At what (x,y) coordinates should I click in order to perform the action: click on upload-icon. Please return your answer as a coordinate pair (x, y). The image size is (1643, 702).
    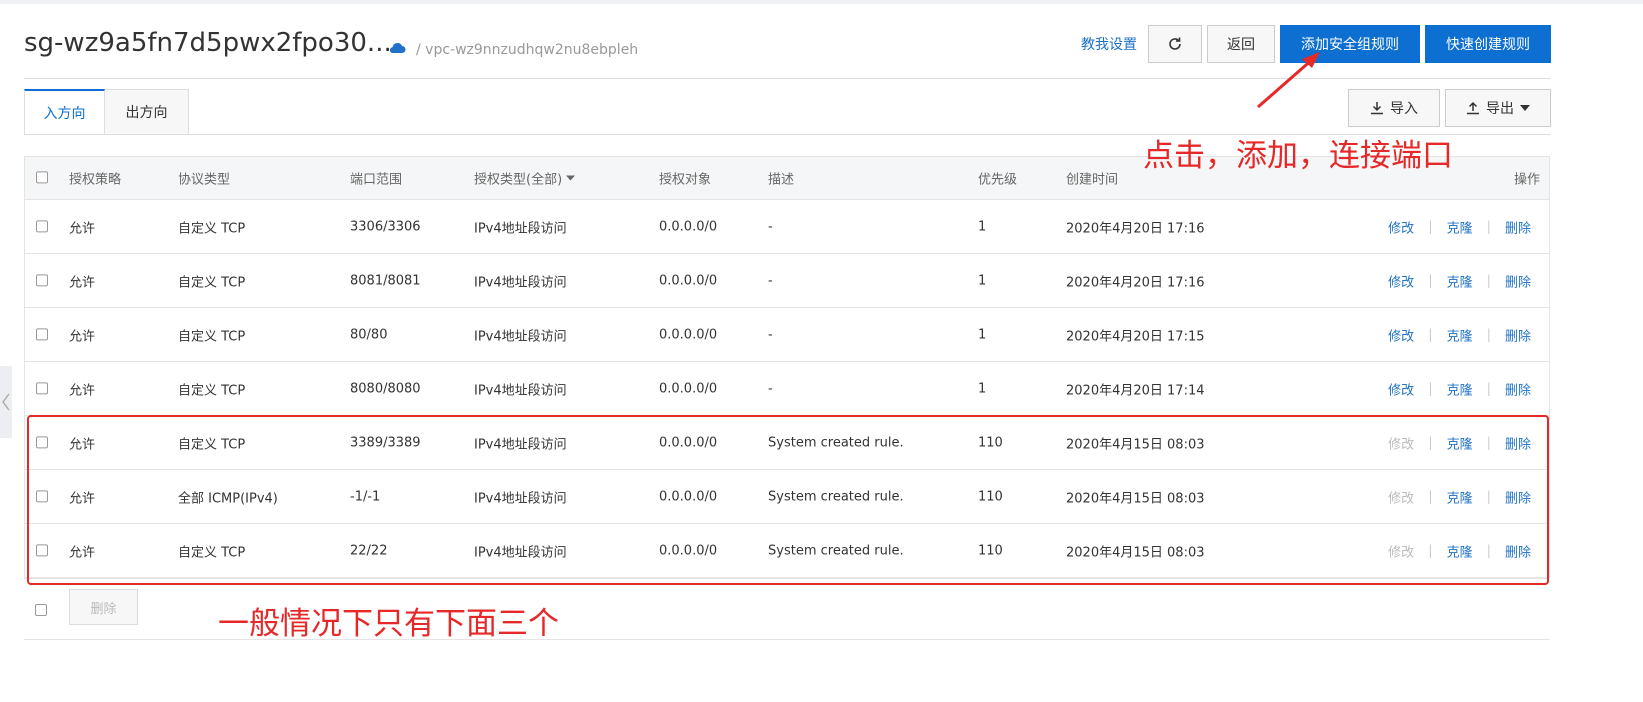
    Looking at the image, I should click on (1473, 108).